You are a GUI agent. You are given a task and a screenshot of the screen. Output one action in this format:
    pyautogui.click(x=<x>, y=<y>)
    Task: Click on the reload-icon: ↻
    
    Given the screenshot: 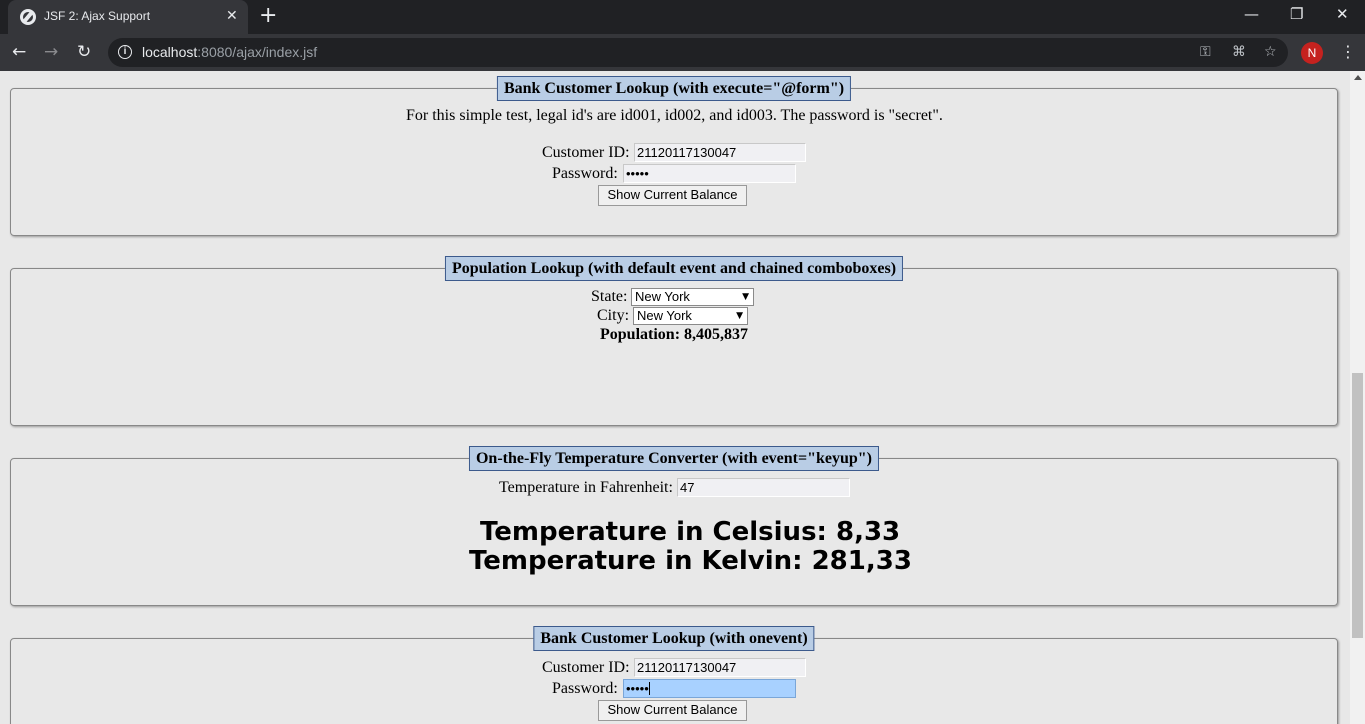 What is the action you would take?
    pyautogui.click(x=84, y=52)
    